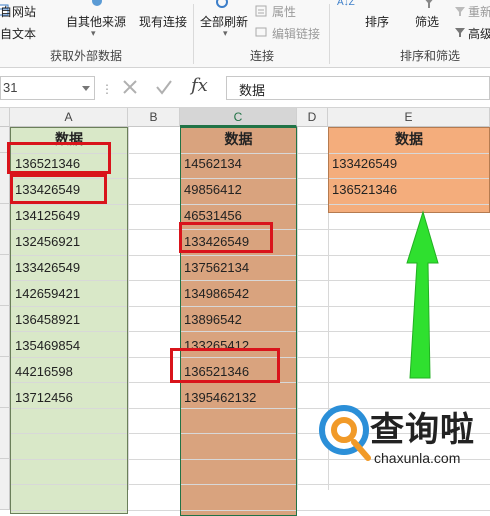  What do you see at coordinates (10, 87) in the screenshot?
I see `name-box-value: 31` at bounding box center [10, 87].